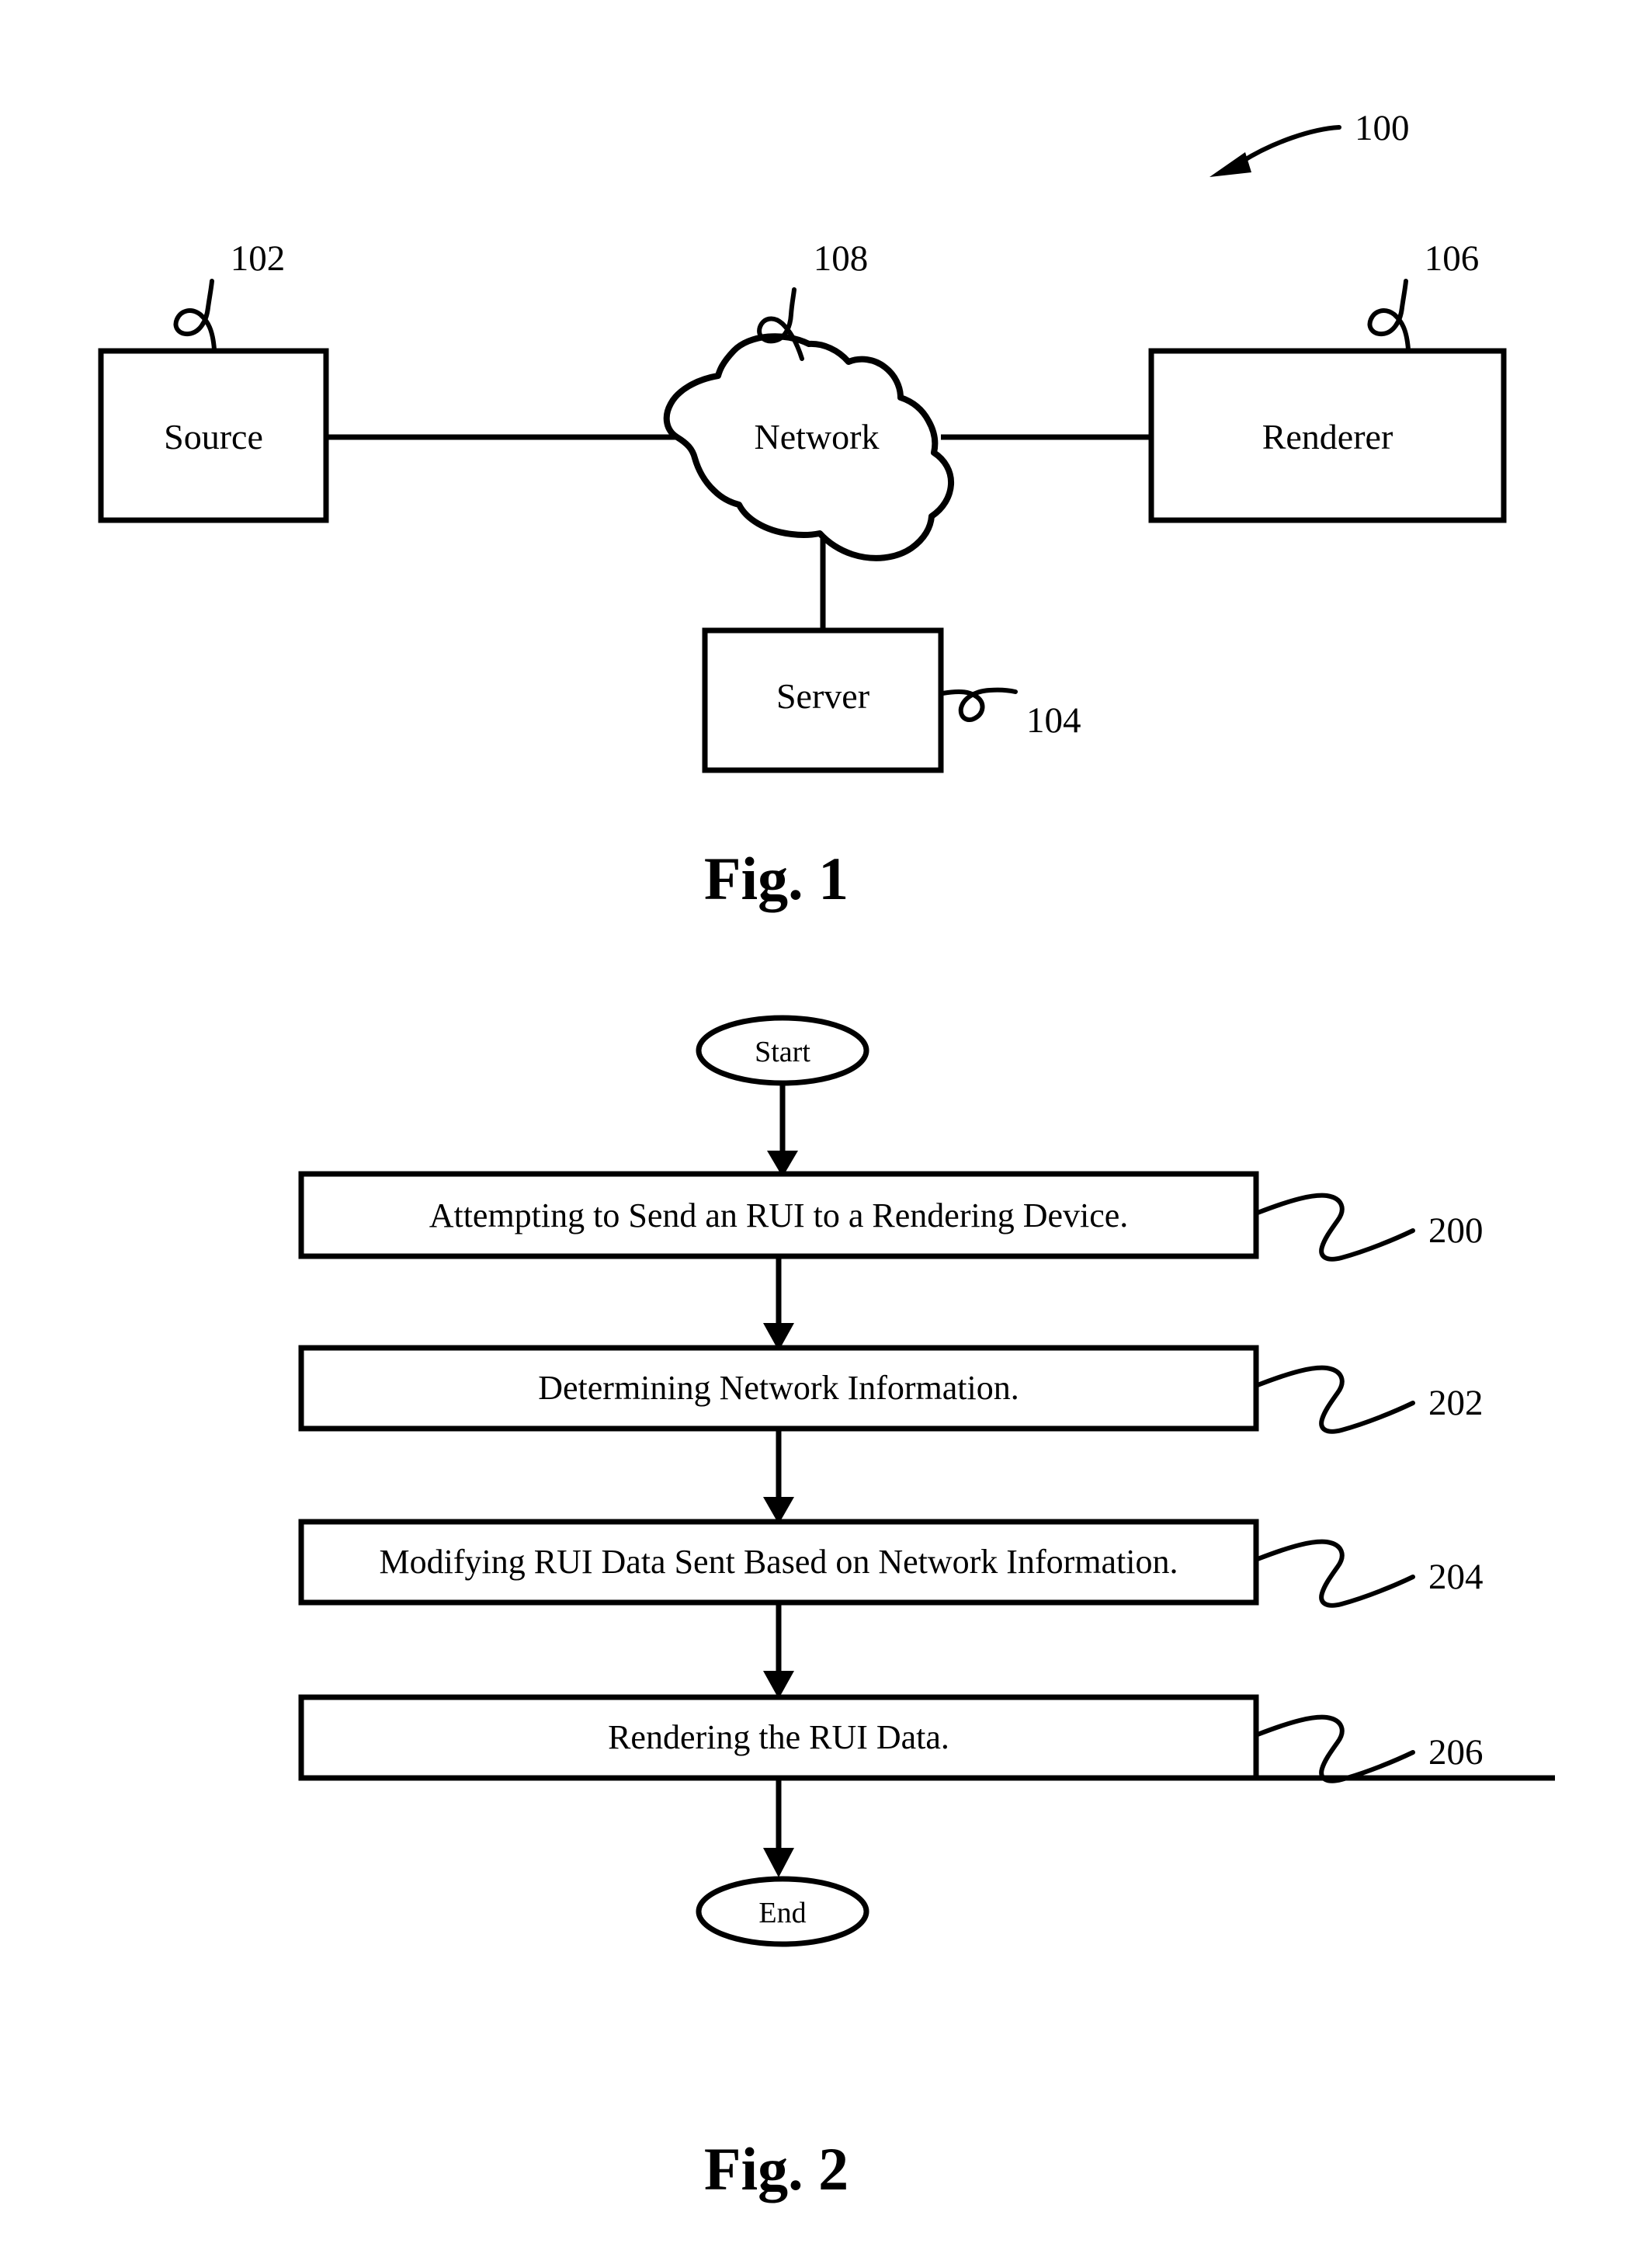 Image resolution: width=1652 pixels, height=2264 pixels. I want to click on system-ref-100-leader, so click(1275, 151).